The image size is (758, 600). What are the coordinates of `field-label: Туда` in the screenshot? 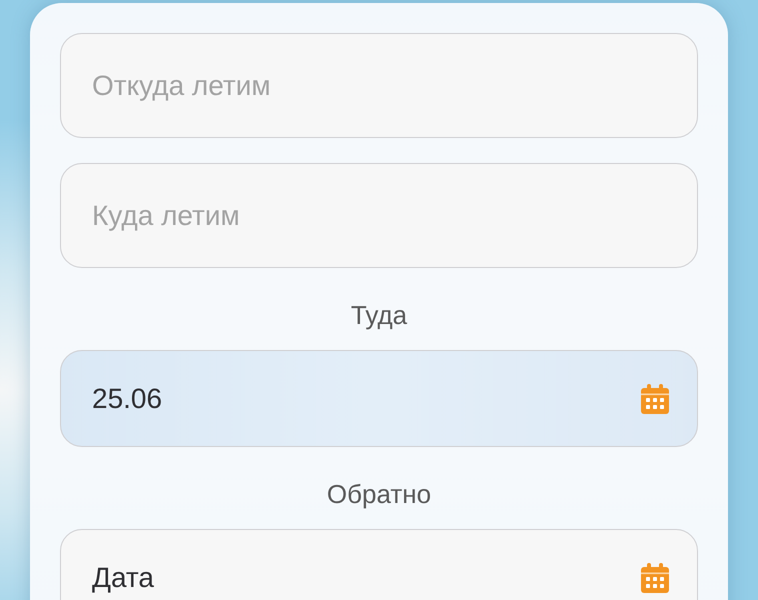 It's located at (379, 315).